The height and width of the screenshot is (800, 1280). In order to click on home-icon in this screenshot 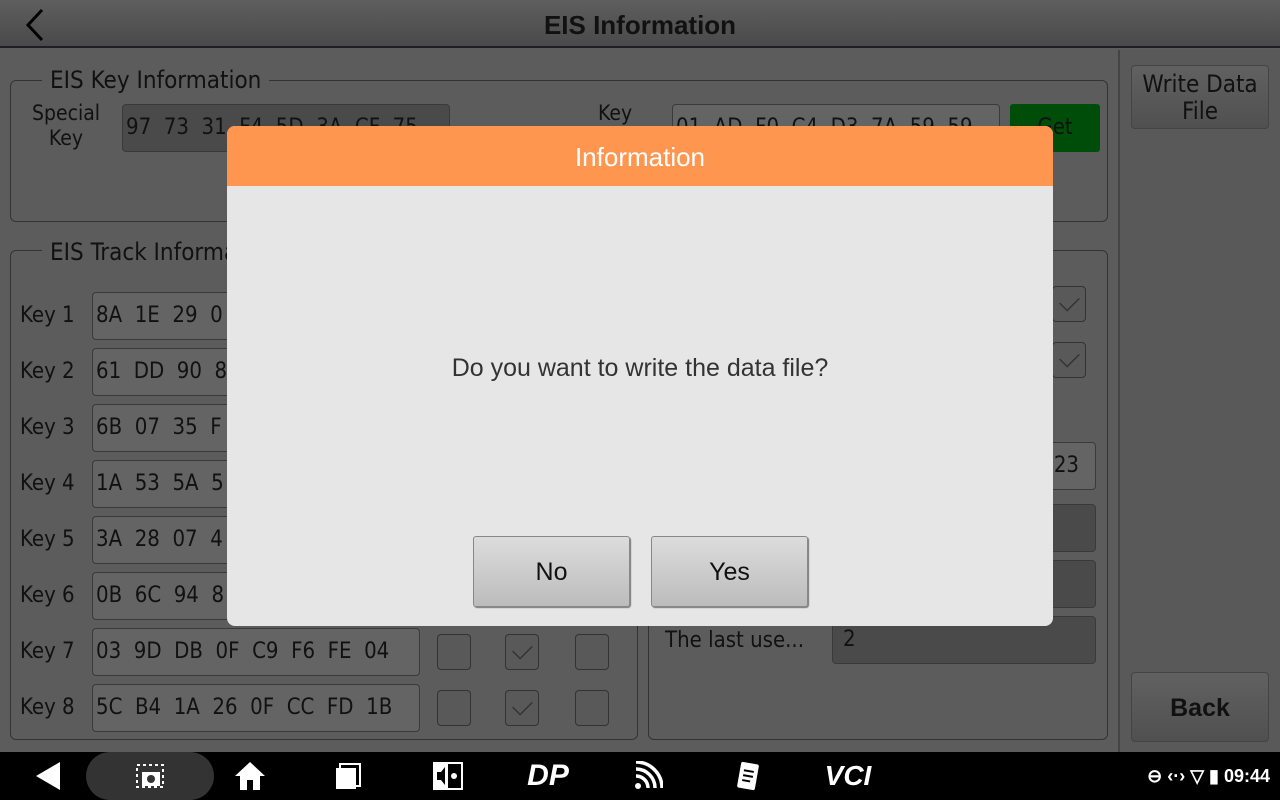, I will do `click(250, 776)`.